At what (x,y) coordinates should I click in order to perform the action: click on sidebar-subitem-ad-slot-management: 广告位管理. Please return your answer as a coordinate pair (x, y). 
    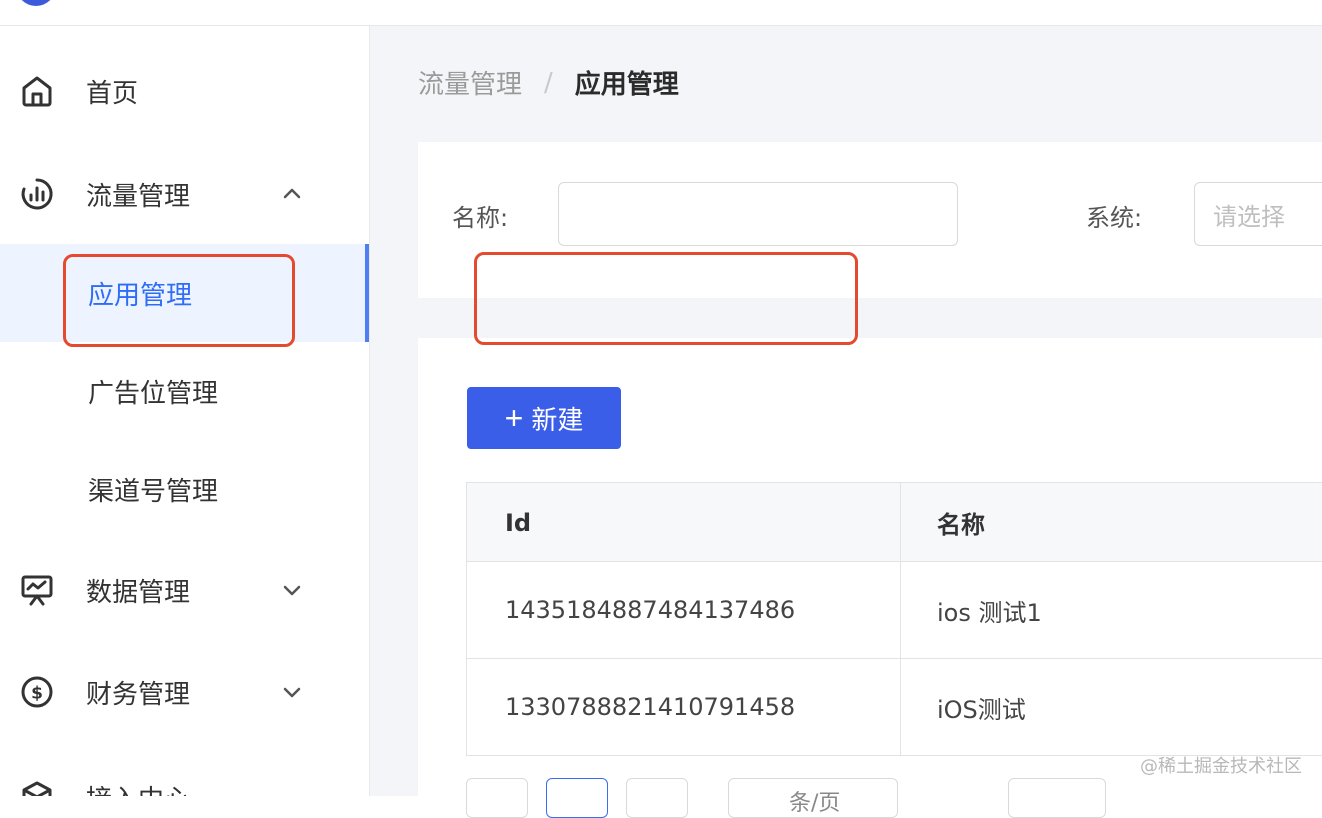
    Looking at the image, I should click on (184, 391).